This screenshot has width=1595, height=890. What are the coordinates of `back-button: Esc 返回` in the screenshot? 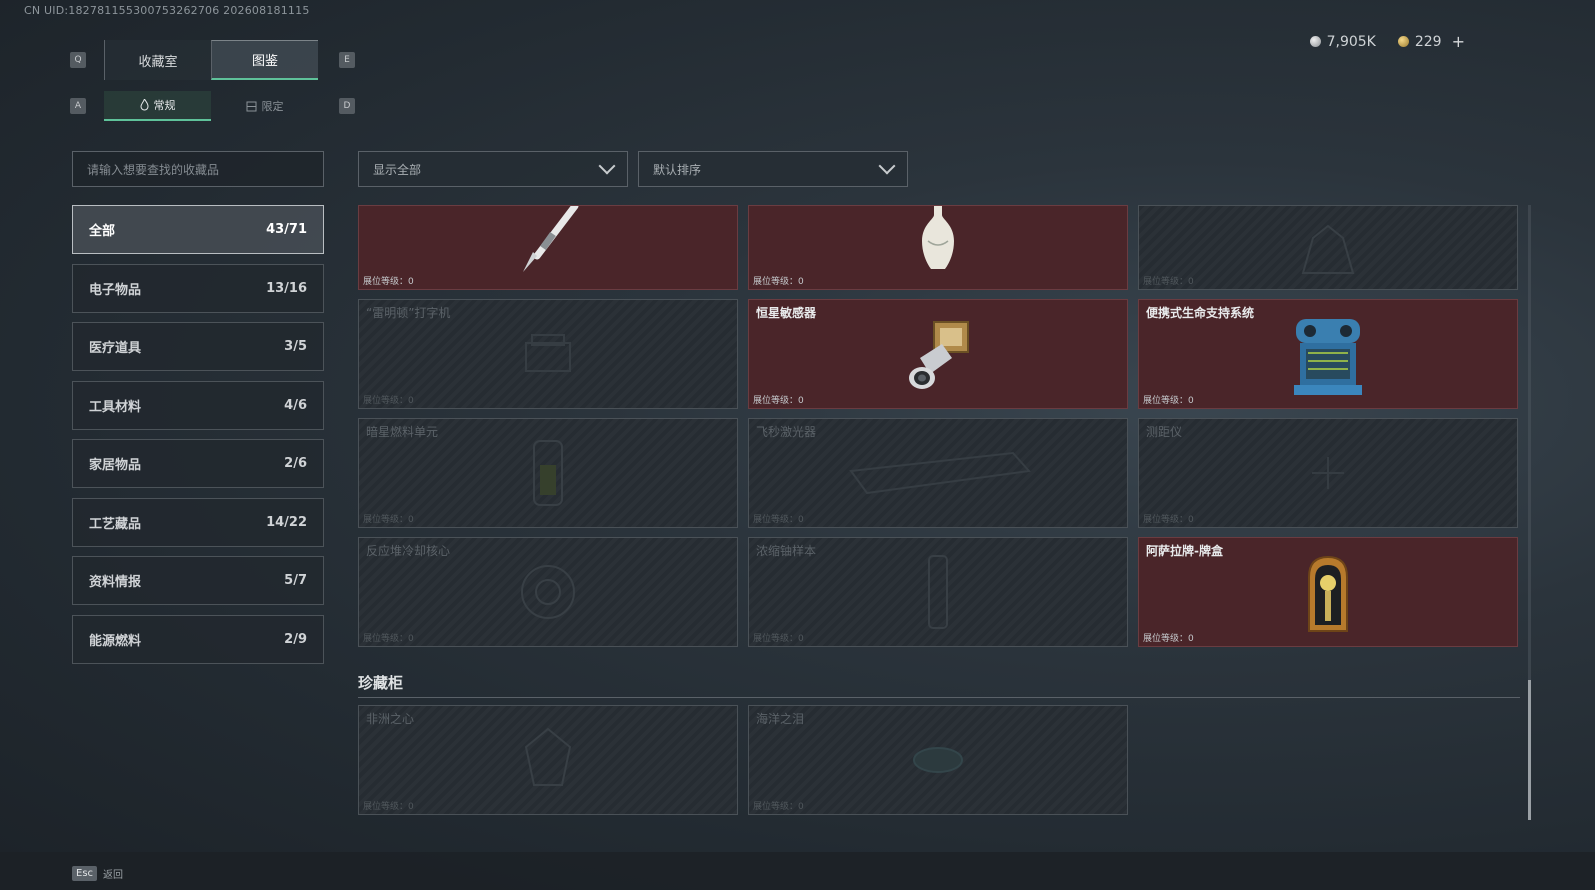 It's located at (97, 873).